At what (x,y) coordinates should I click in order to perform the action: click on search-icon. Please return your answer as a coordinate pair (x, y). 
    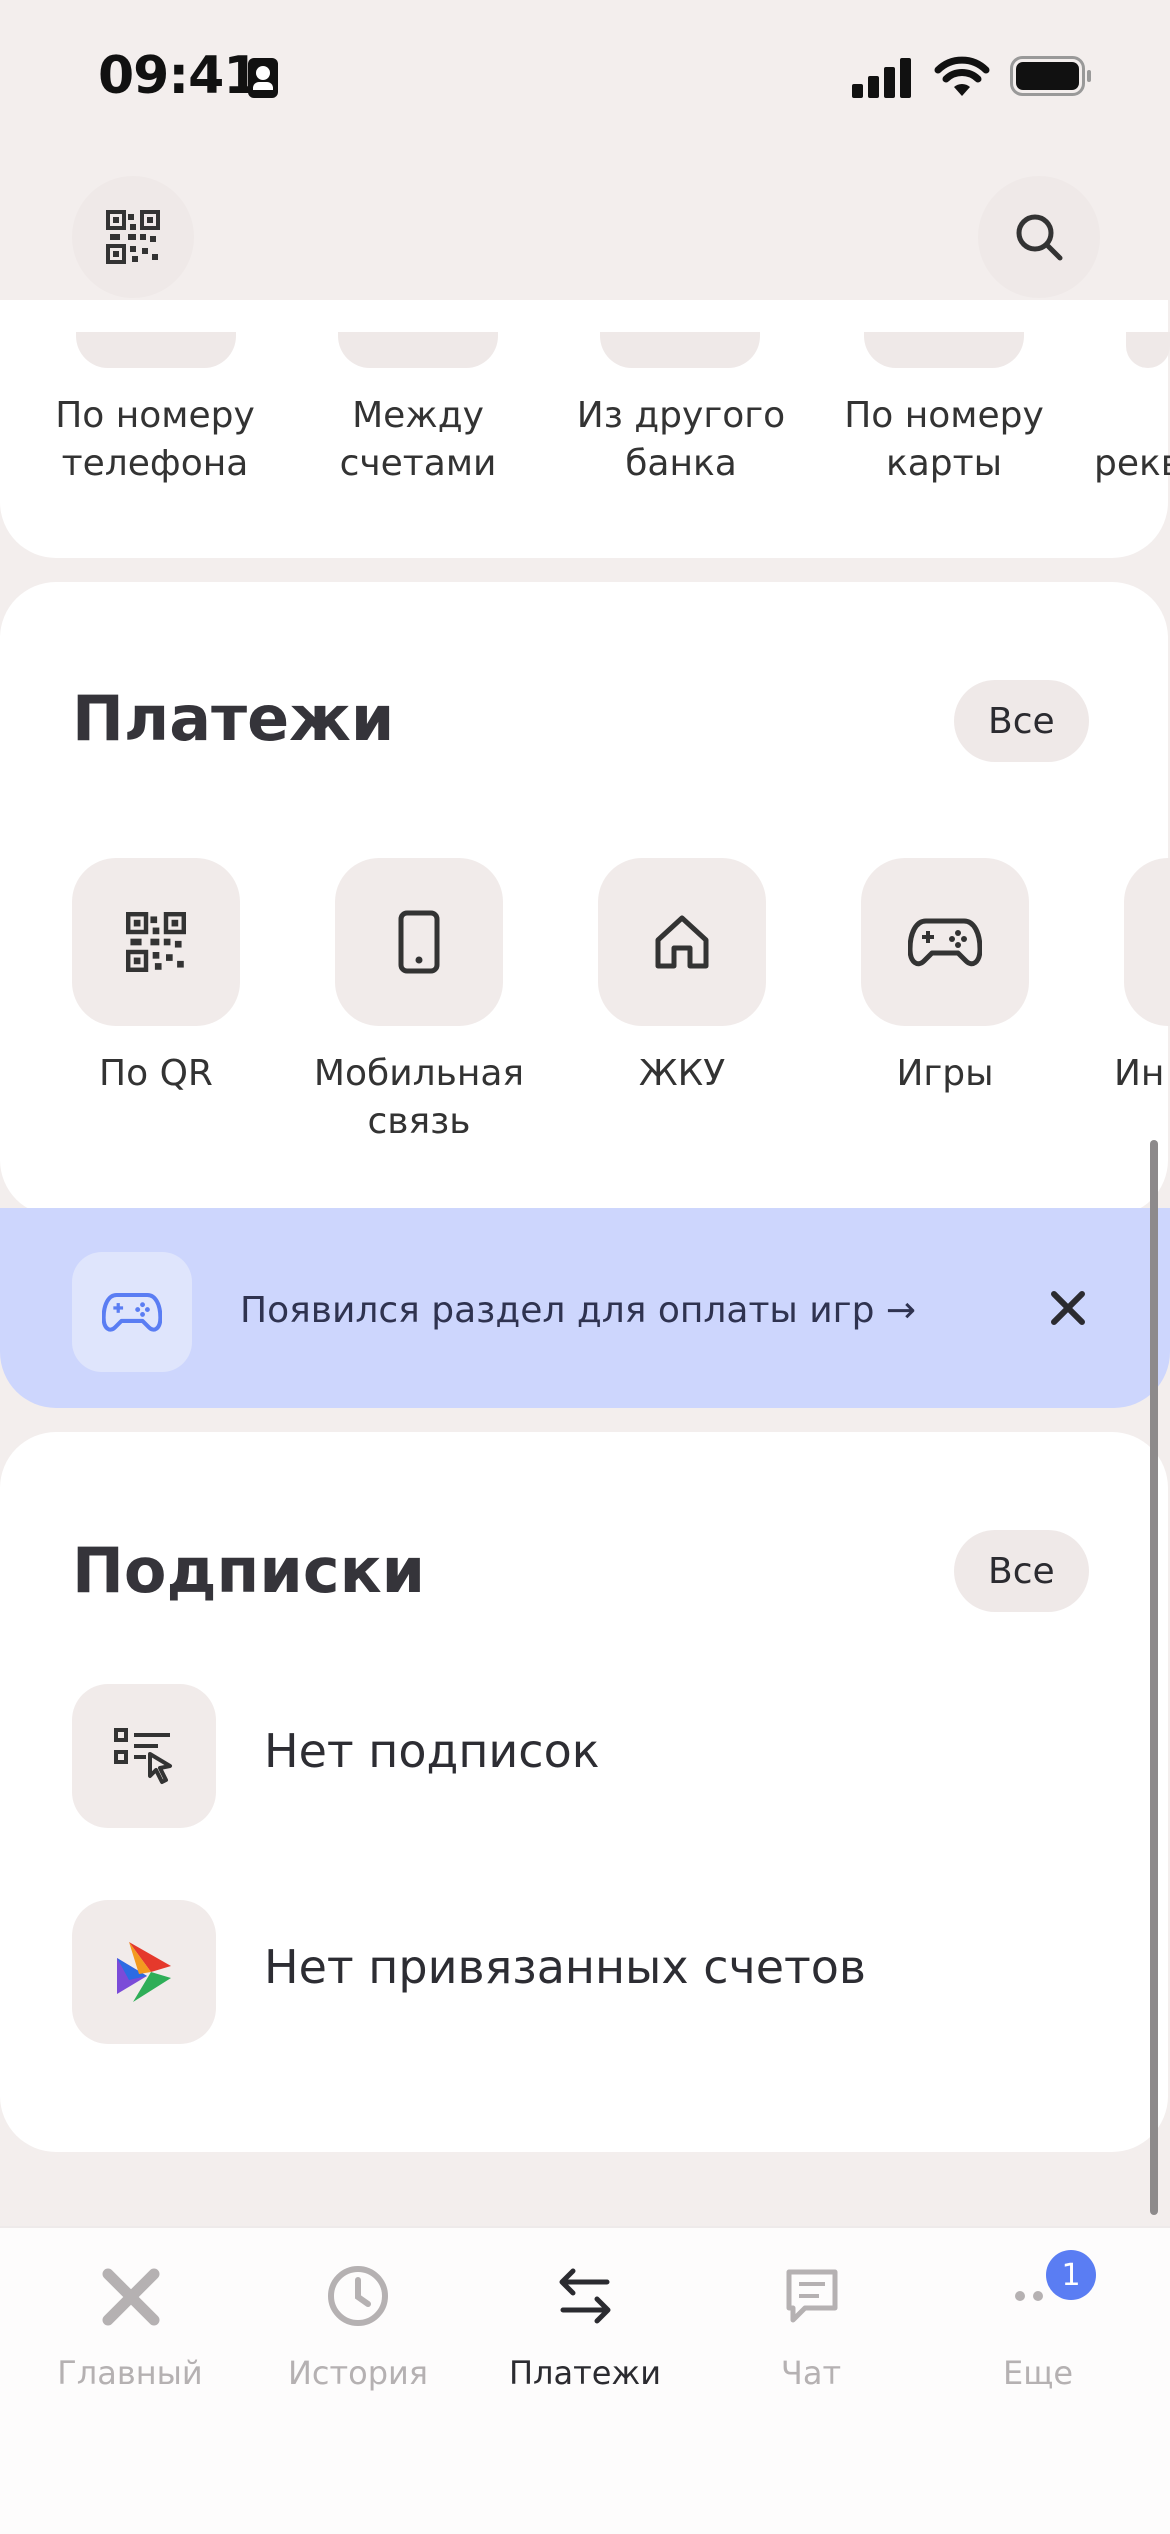
    Looking at the image, I should click on (1039, 237).